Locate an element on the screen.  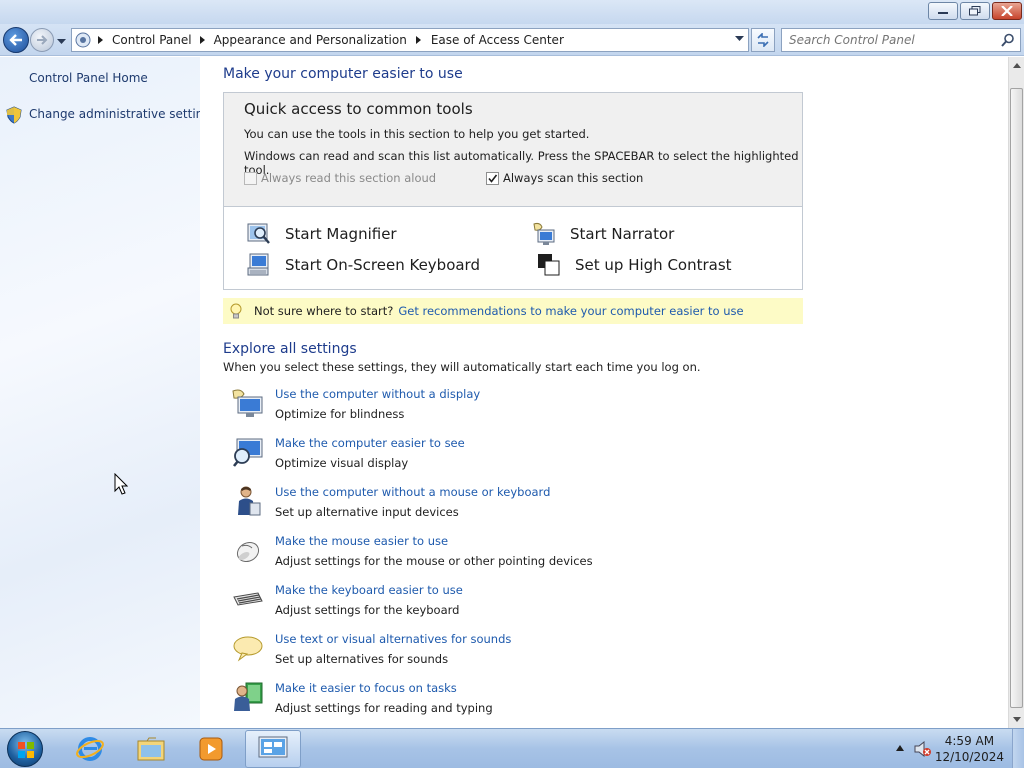
start-on-screen-keyboard-link: Start On-Screen Keyboard is located at coordinates (363, 265).